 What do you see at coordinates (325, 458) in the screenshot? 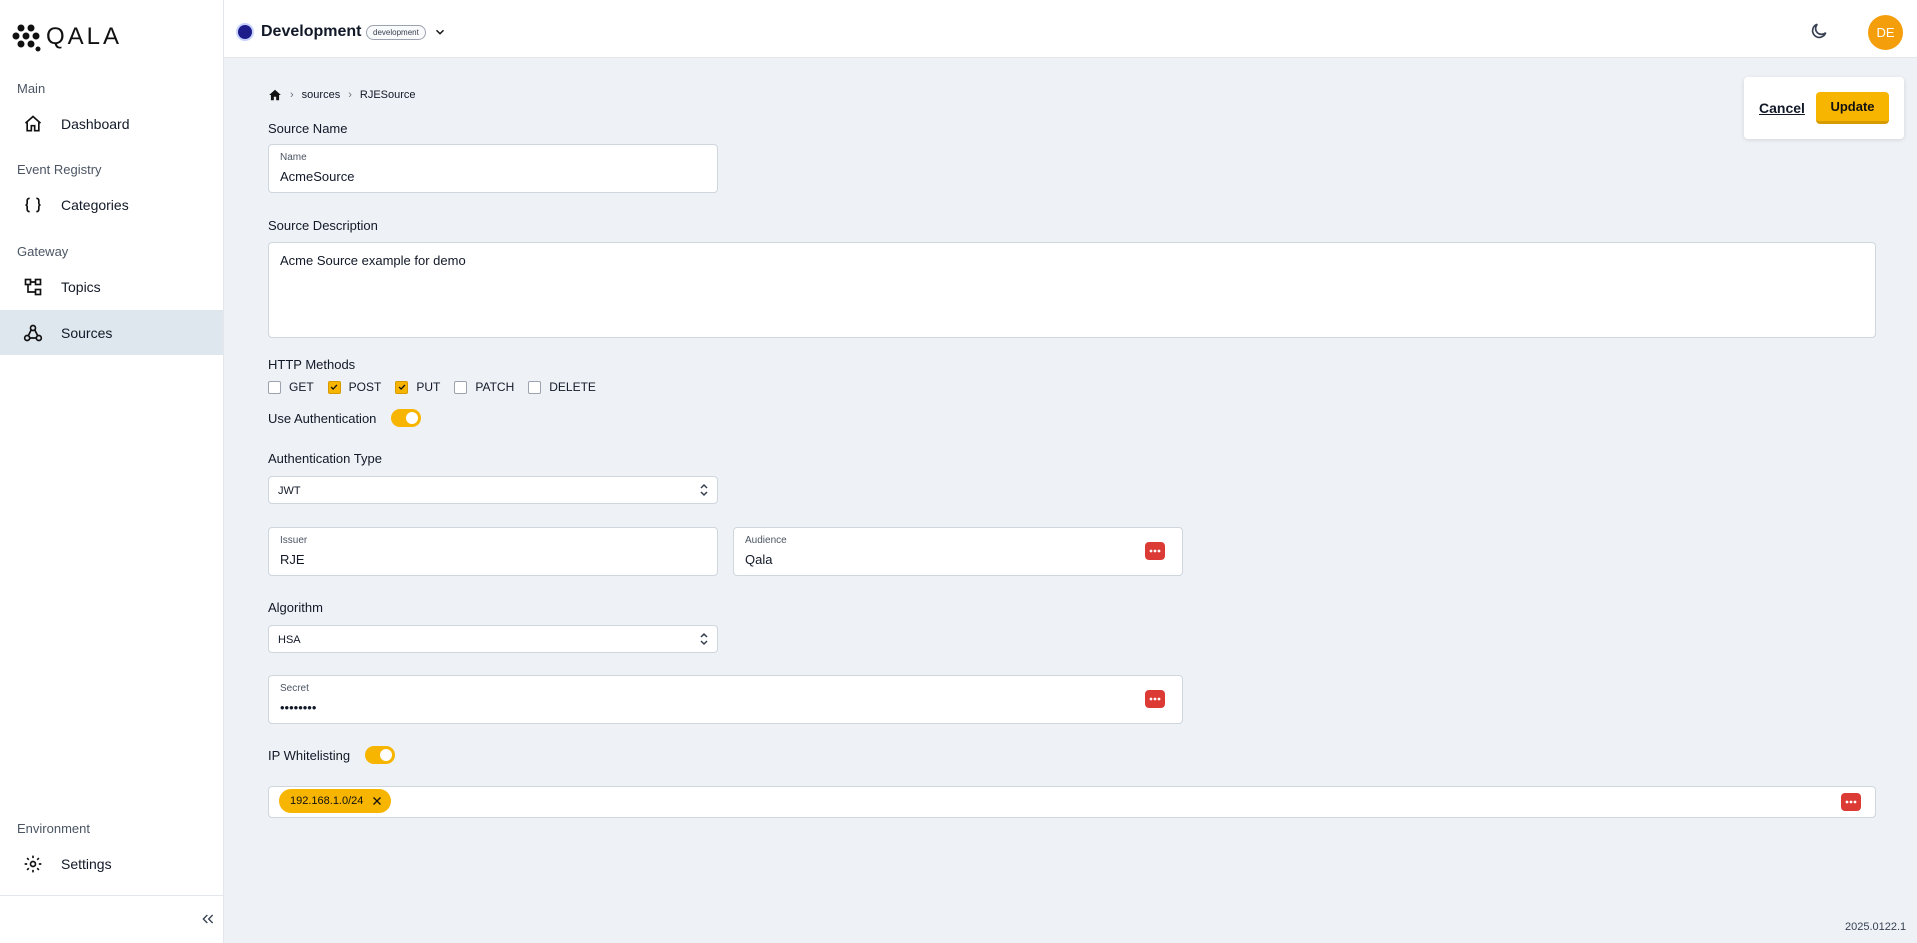
I see `authentication-type-label: Authentication Type` at bounding box center [325, 458].